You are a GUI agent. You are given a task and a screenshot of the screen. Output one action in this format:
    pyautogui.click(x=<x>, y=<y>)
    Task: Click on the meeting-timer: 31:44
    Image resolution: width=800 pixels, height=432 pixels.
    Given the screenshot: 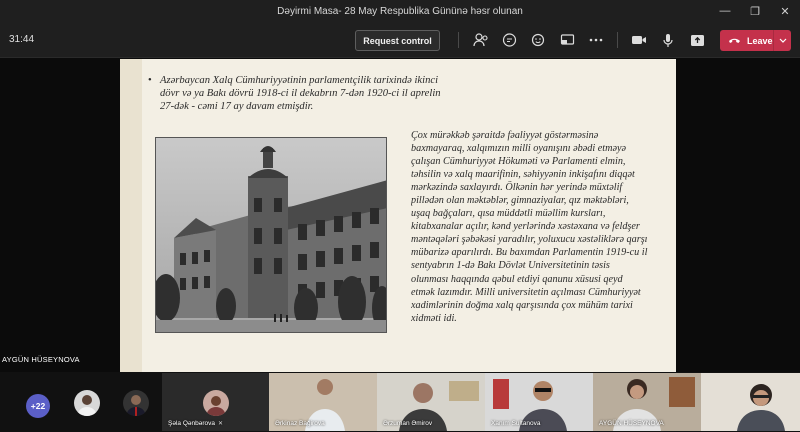 What is the action you would take?
    pyautogui.click(x=22, y=39)
    